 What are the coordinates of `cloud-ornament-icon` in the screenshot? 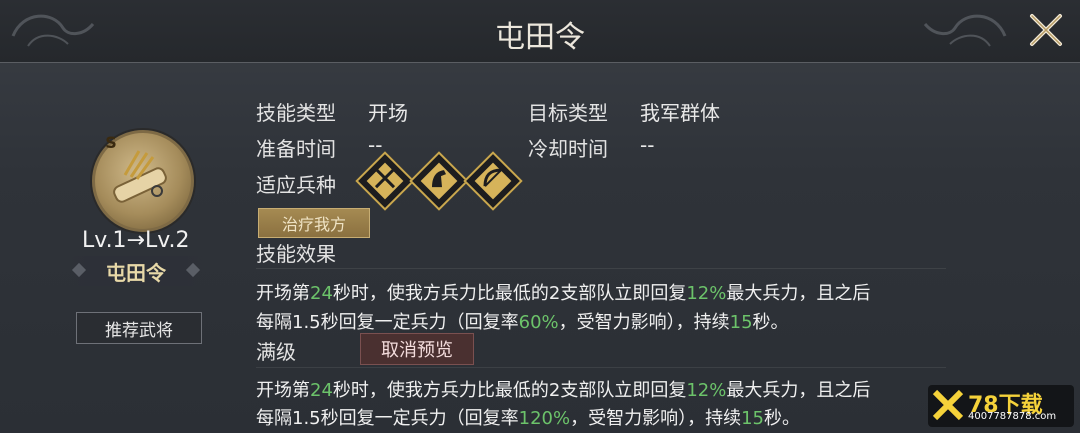 It's located at (965, 30).